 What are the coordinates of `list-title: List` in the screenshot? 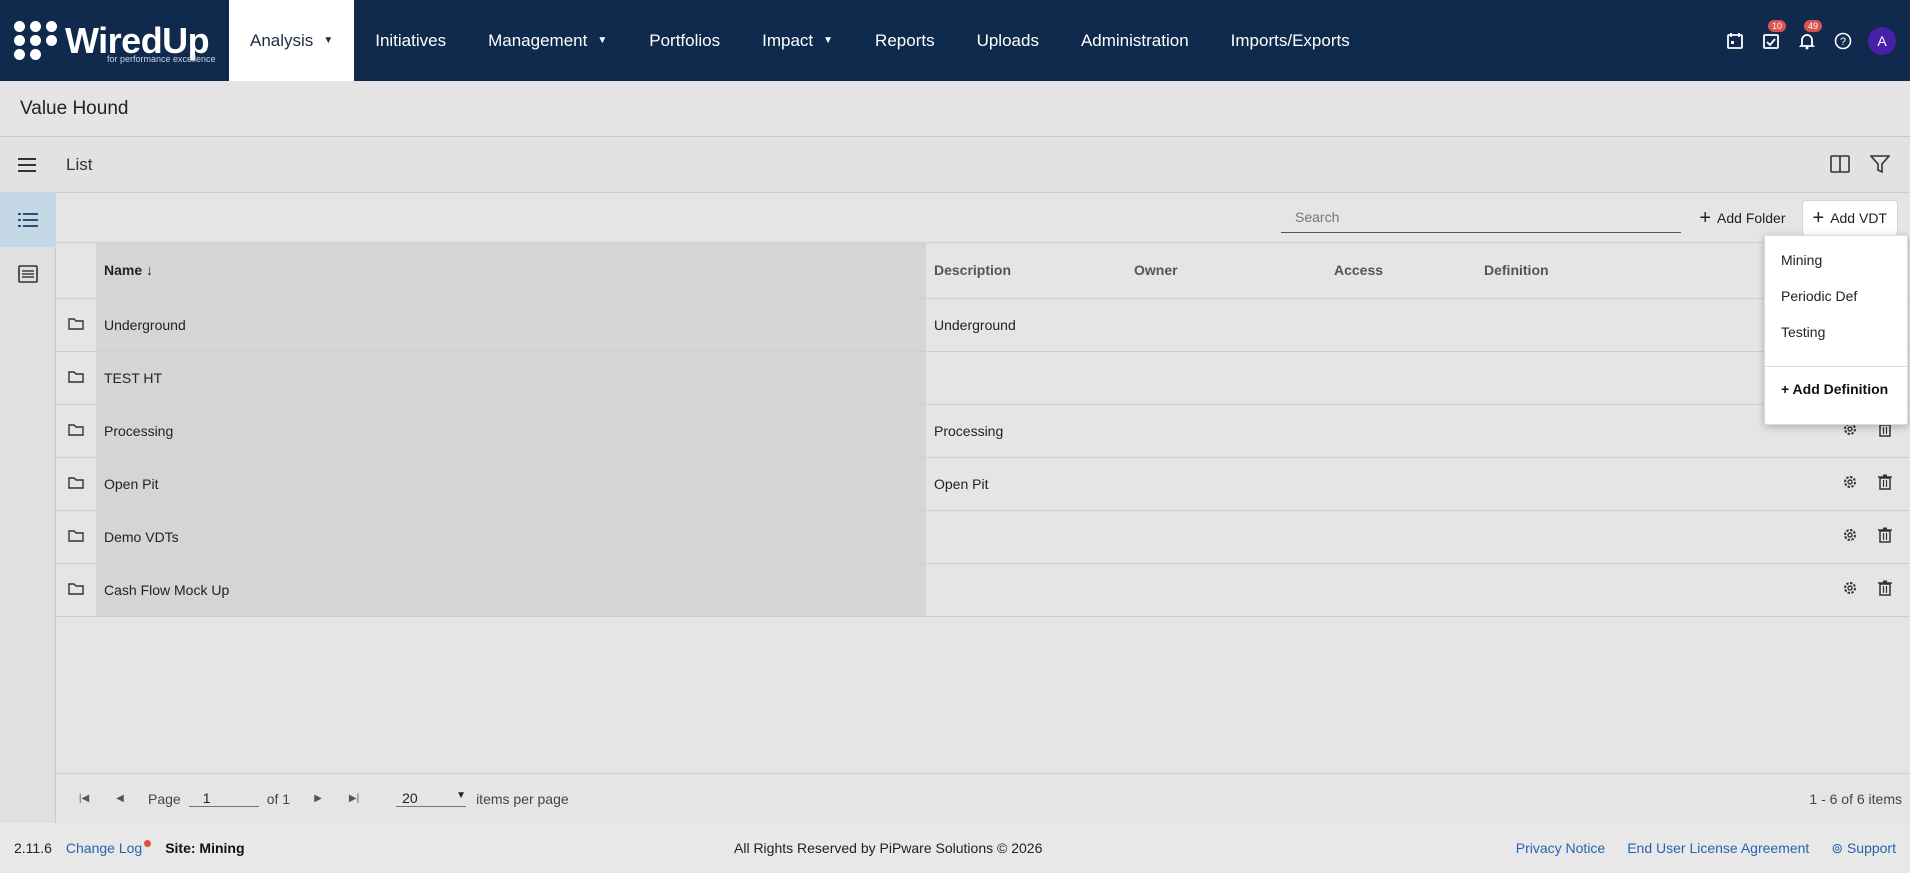 It's located at (79, 164).